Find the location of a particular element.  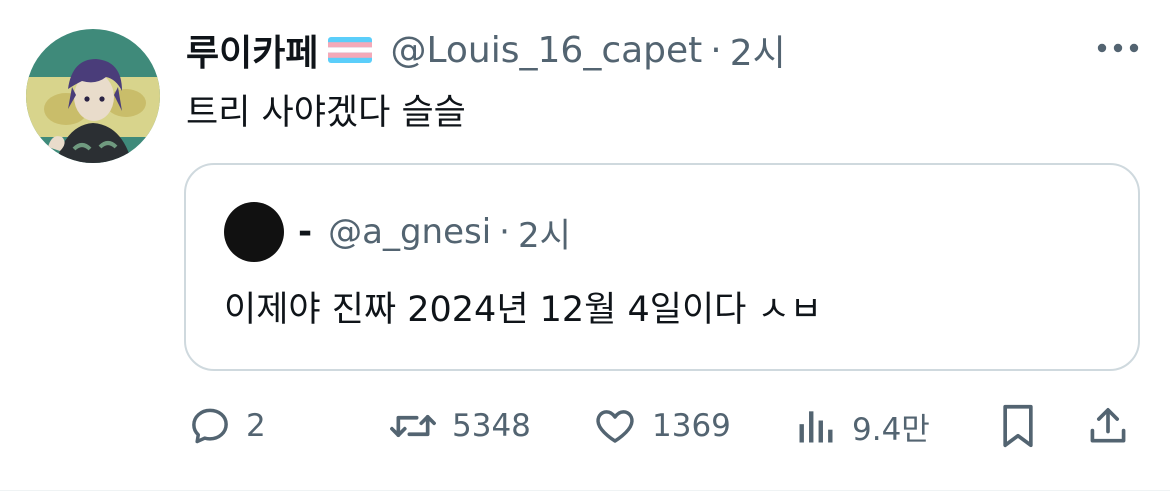

transgender-flag-emoji is located at coordinates (350, 50).